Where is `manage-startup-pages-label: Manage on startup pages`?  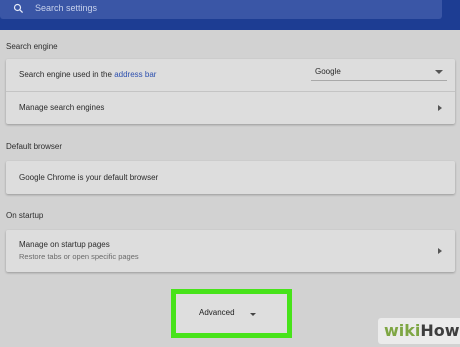
manage-startup-pages-label: Manage on startup pages is located at coordinates (64, 244).